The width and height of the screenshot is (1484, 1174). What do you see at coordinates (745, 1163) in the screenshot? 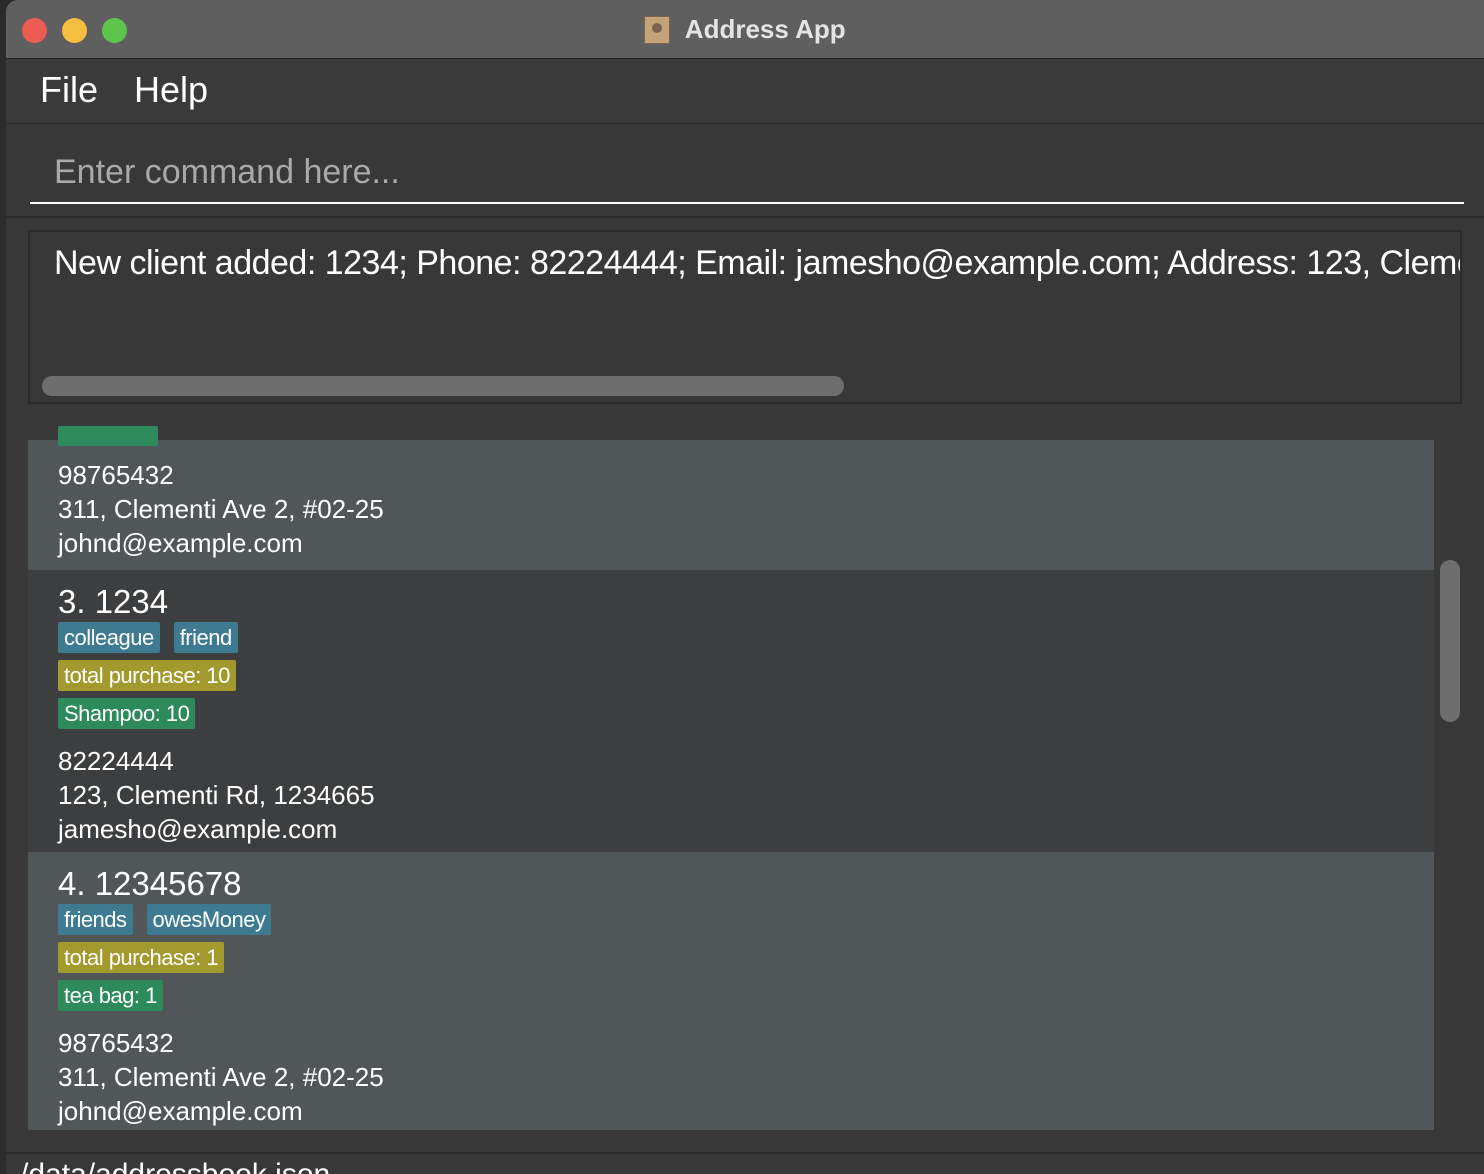
I see `status-bar: /data/addressbook.json` at bounding box center [745, 1163].